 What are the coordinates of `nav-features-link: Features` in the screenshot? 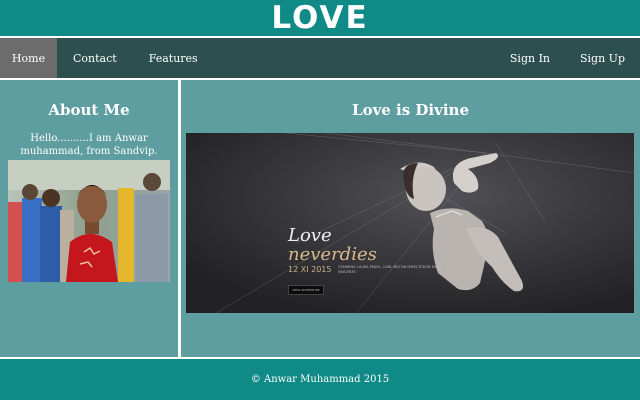 It's located at (173, 58).